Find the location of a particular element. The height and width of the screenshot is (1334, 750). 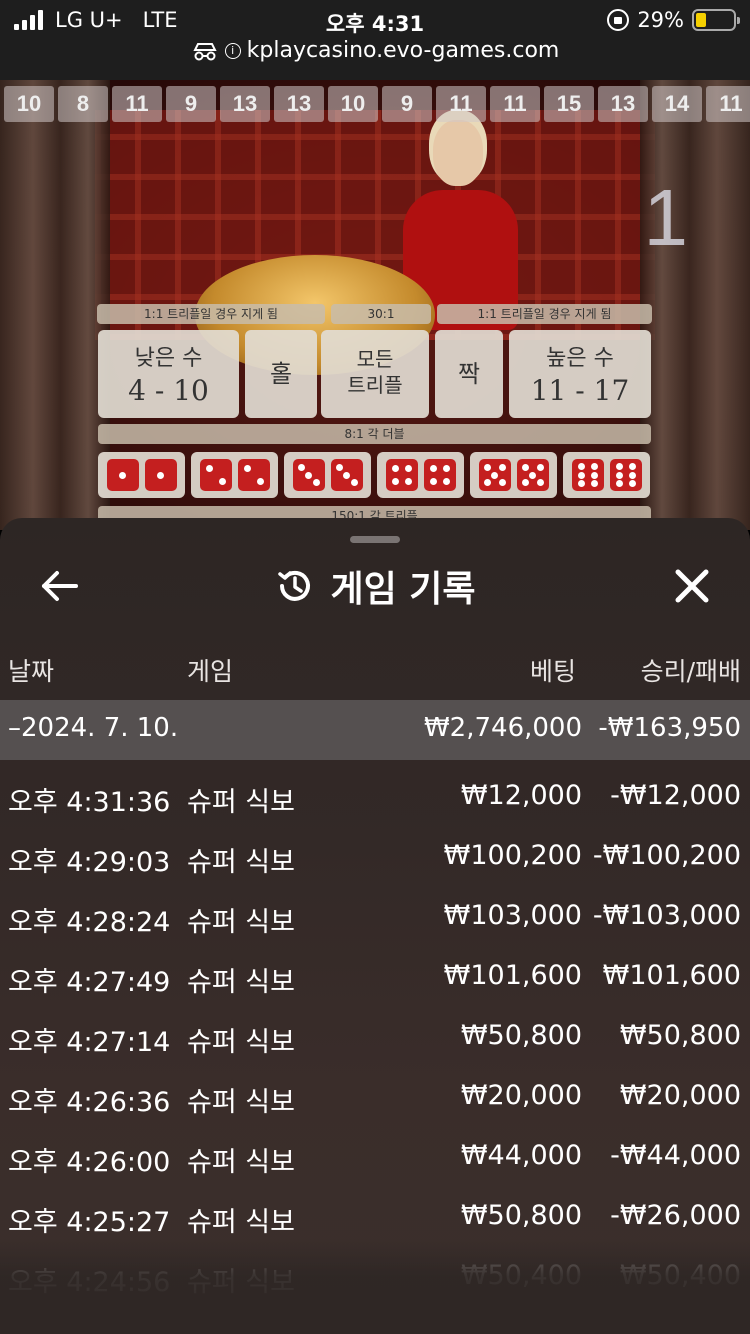

close-button is located at coordinates (692, 586).